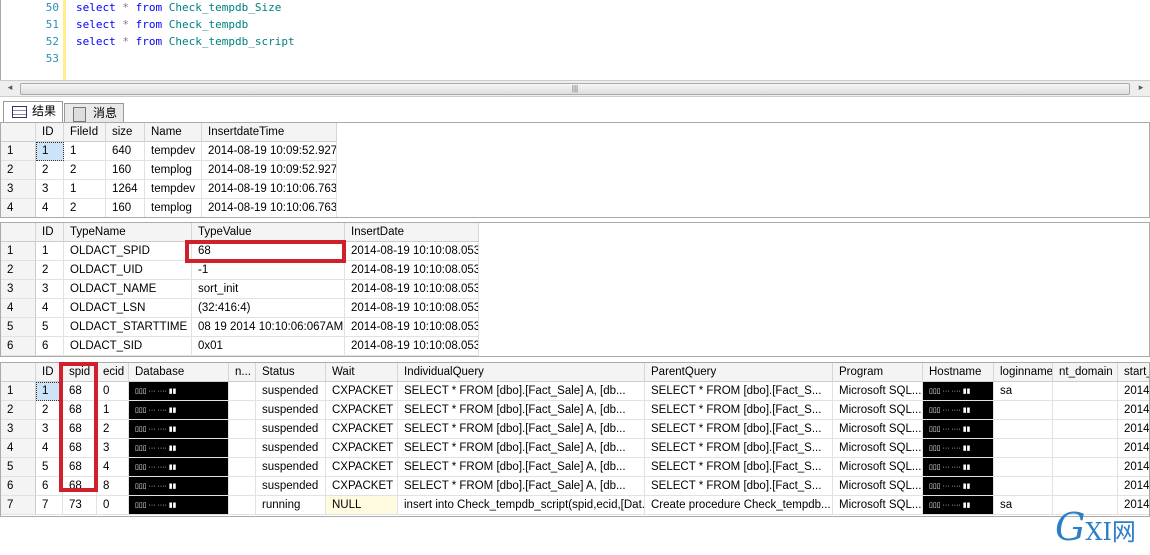 This screenshot has height=555, width=1150. I want to click on table-cell: 0x01, so click(268, 346).